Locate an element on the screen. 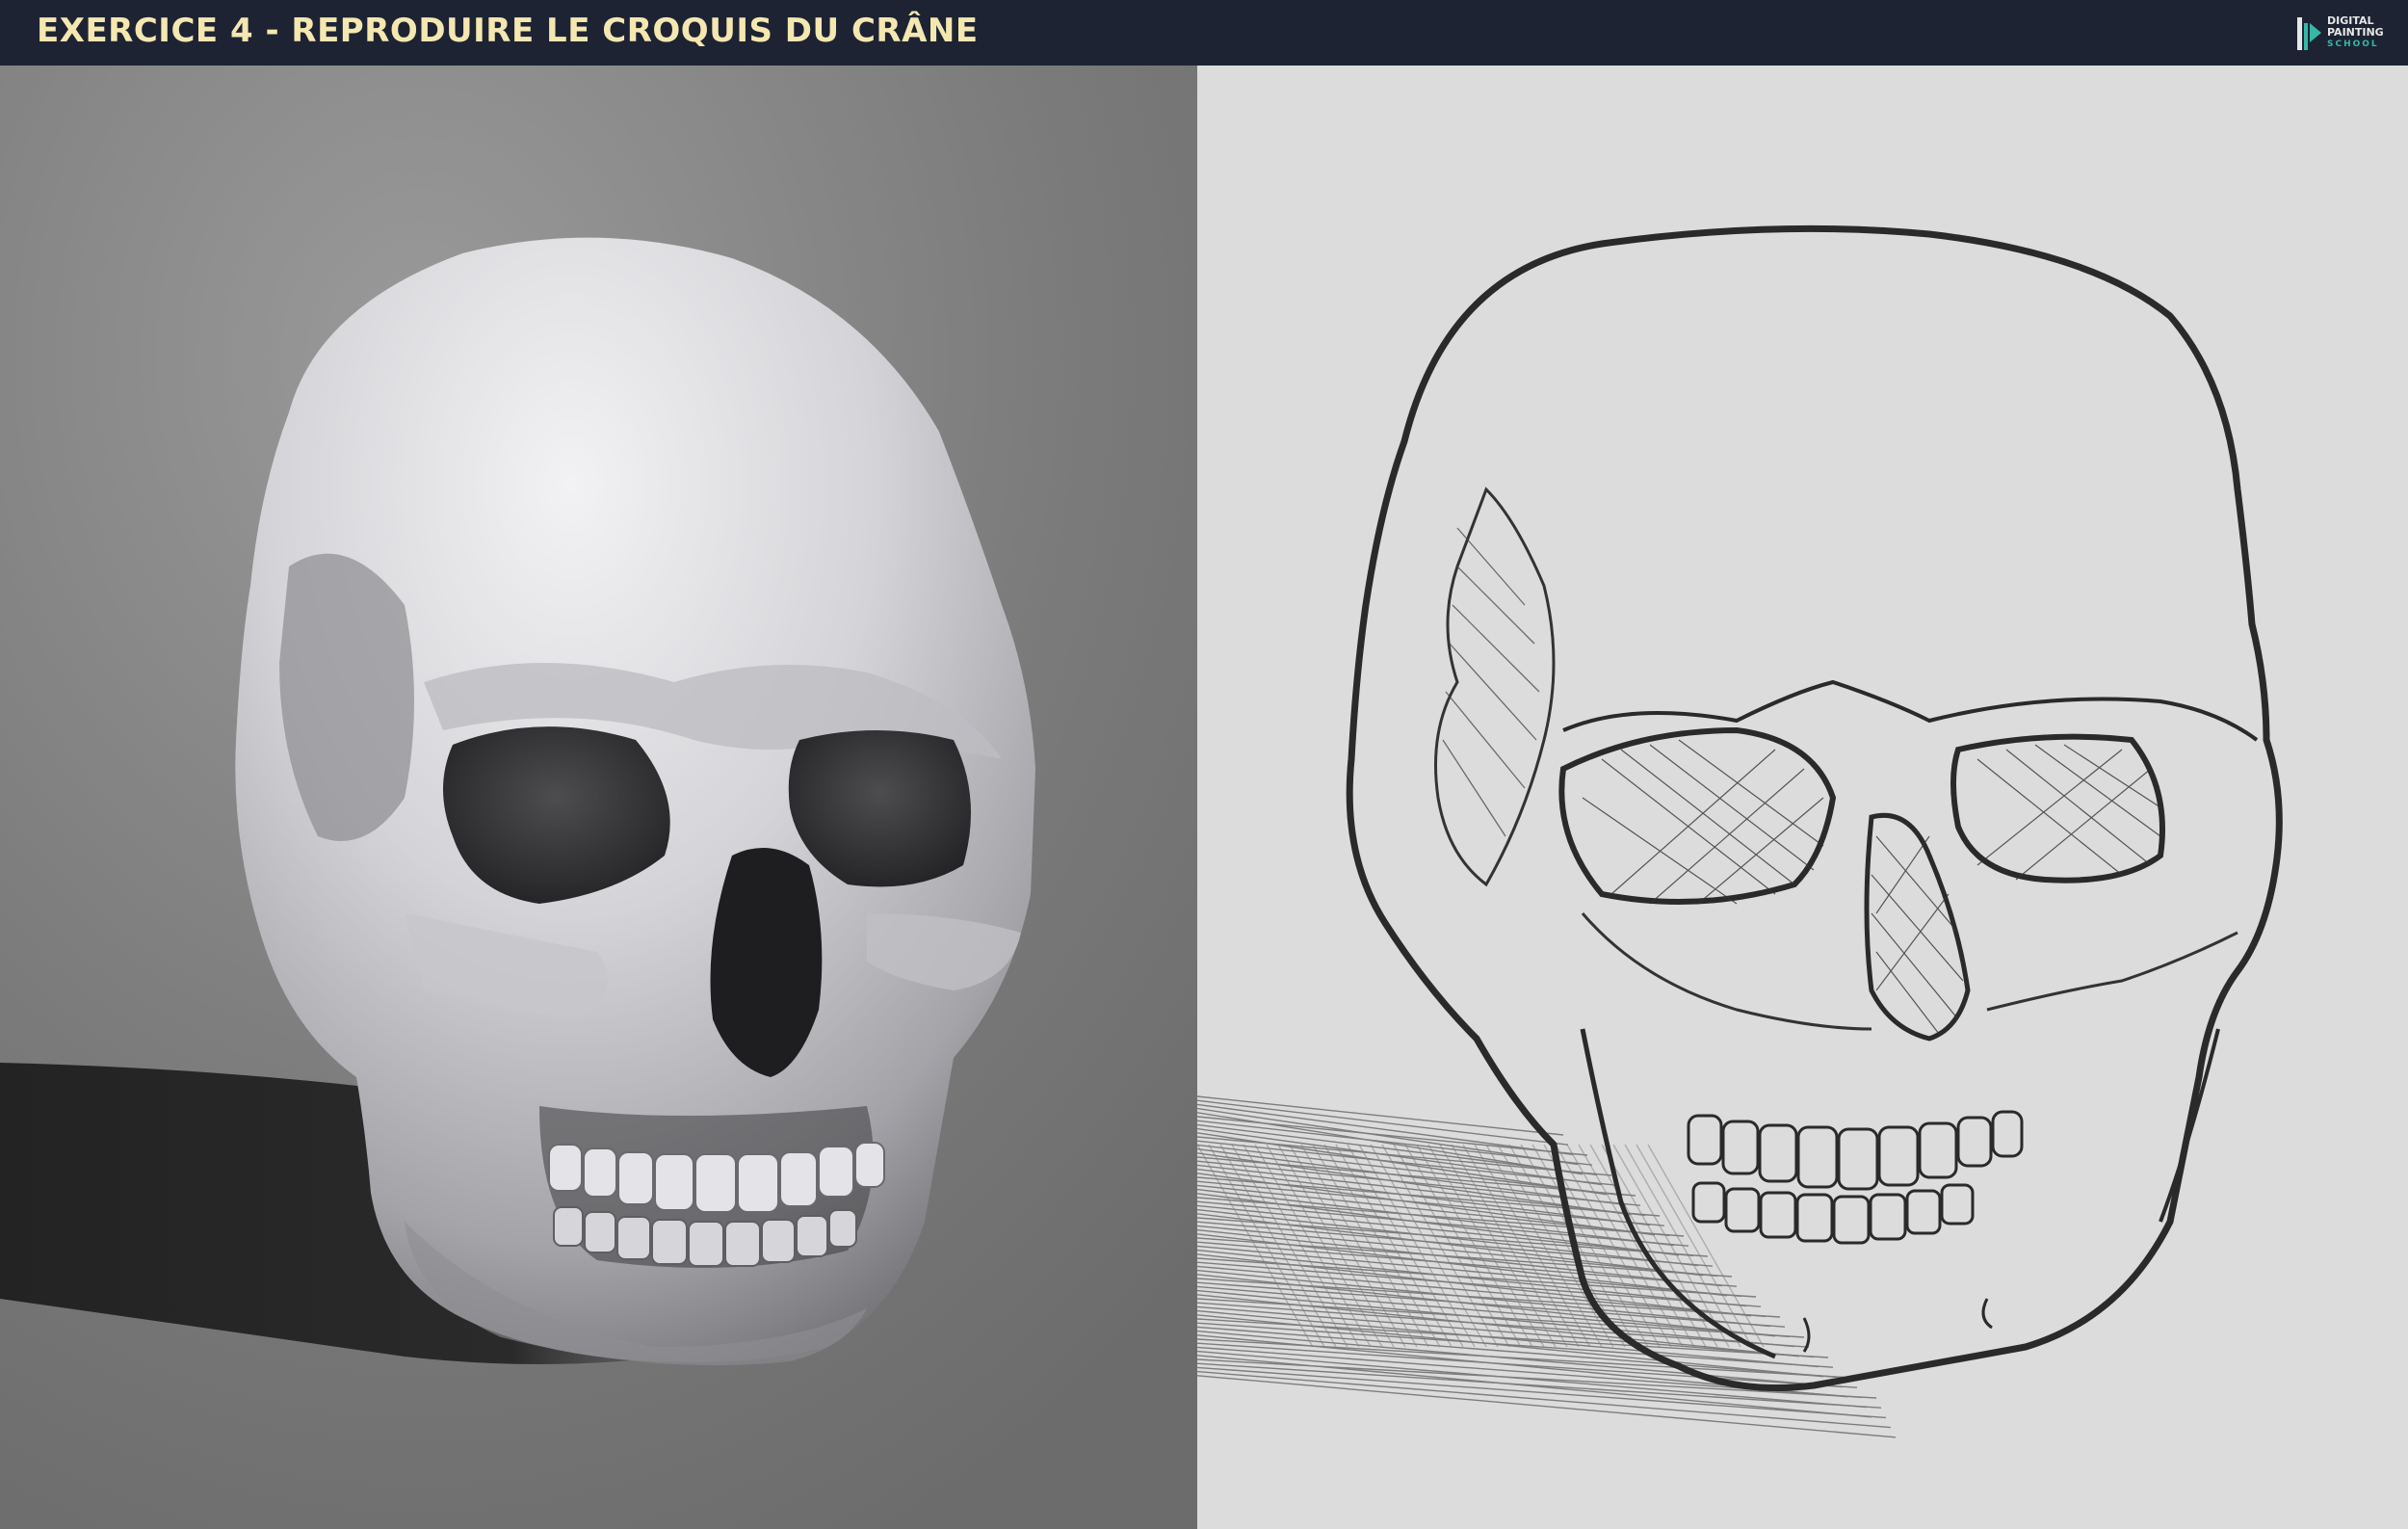 The width and height of the screenshot is (2408, 1529). pen-nib-logo-icon is located at coordinates (2309, 33).